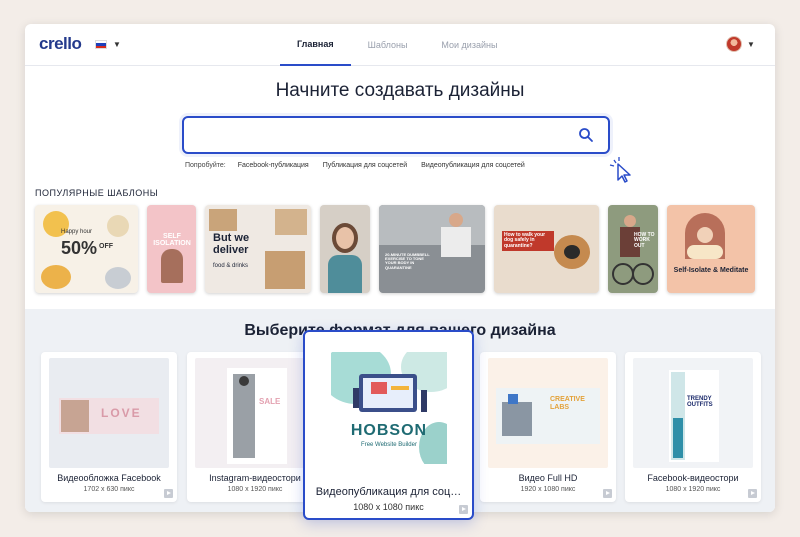  What do you see at coordinates (108, 44) in the screenshot?
I see `language-selector: ▼` at bounding box center [108, 44].